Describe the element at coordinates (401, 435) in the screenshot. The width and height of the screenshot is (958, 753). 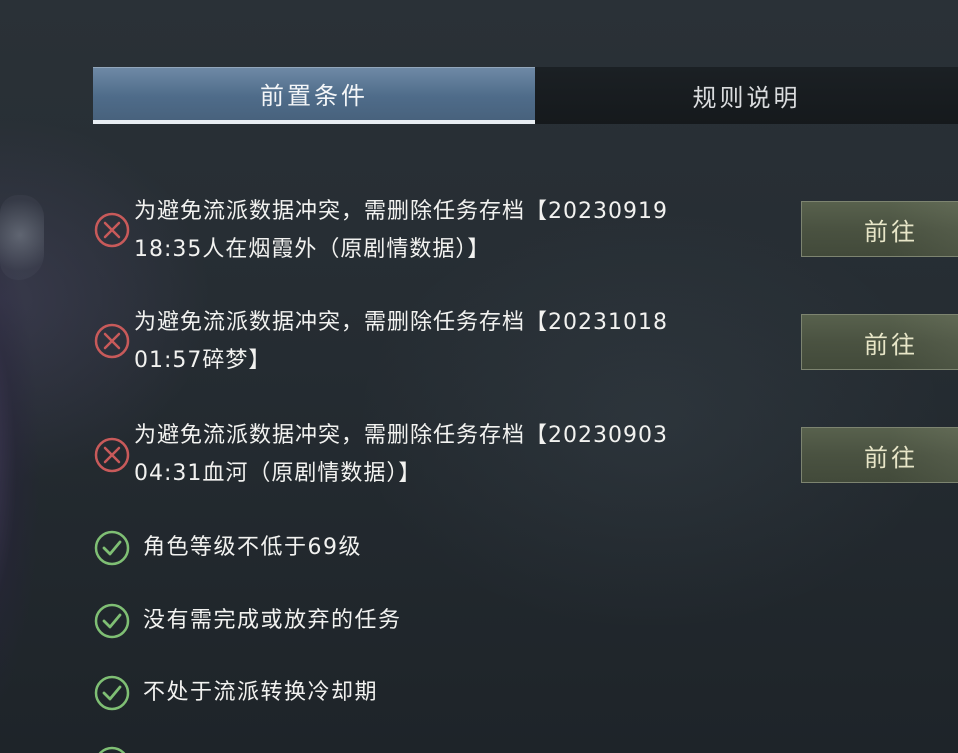
I see `condition-line: 为避免流派数据冲突，需删除任务存档【20230903` at that location.